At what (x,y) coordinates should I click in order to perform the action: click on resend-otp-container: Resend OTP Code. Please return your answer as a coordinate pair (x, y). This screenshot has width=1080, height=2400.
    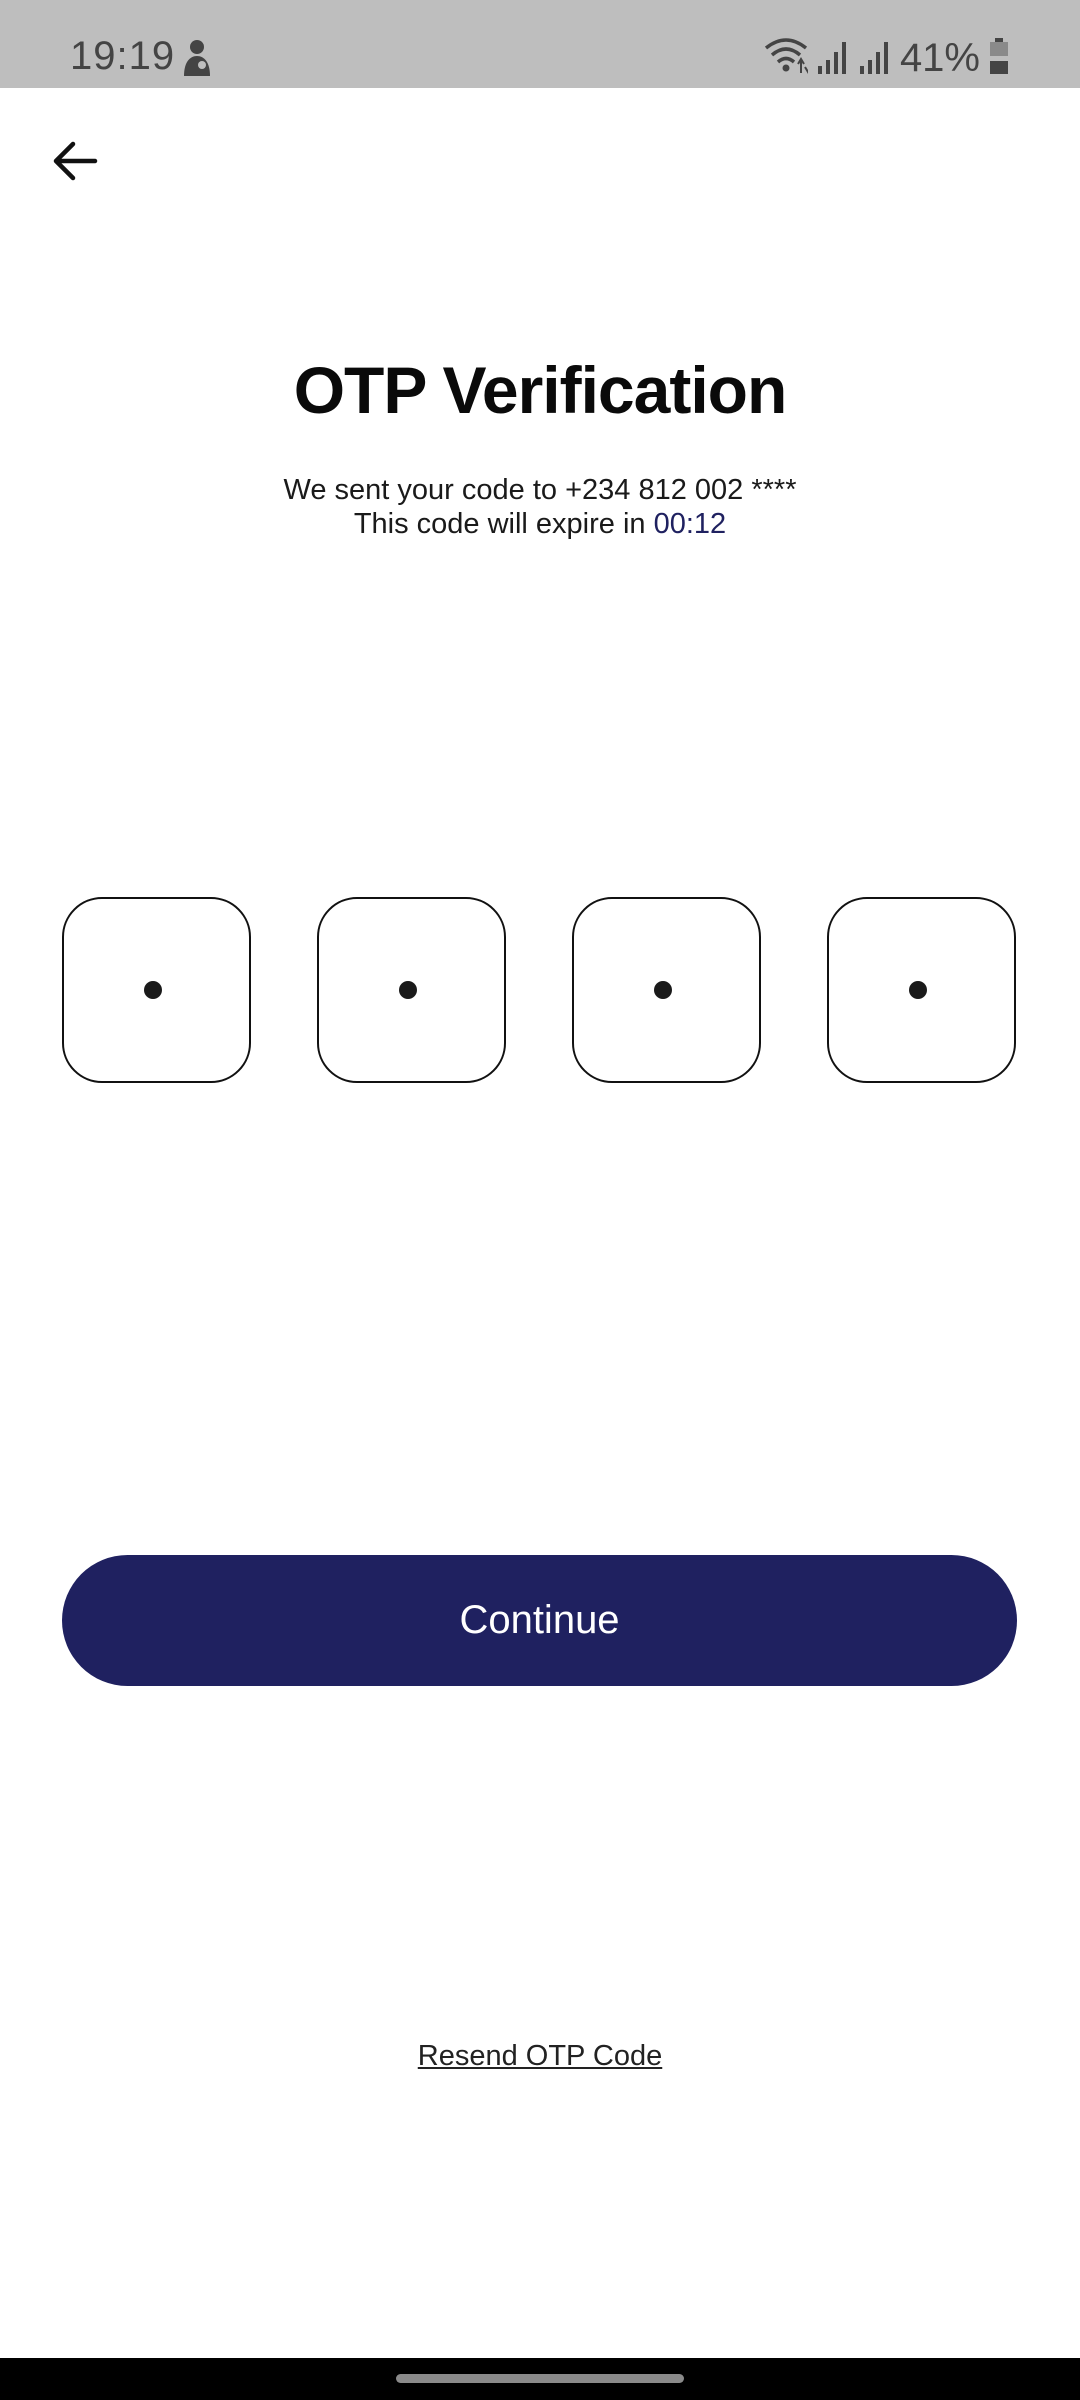
    Looking at the image, I should click on (540, 2056).